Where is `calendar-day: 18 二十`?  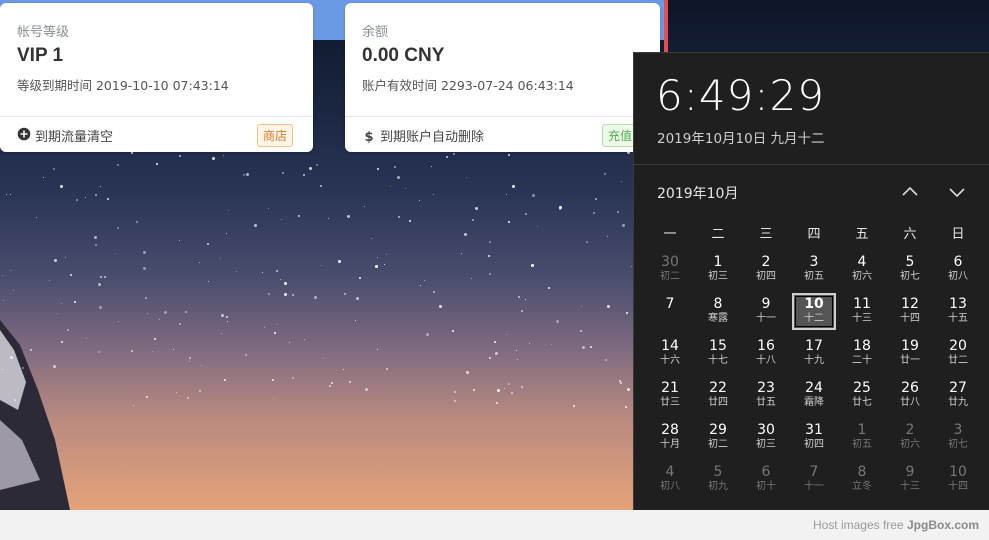
calendar-day: 18 二十 is located at coordinates (862, 356).